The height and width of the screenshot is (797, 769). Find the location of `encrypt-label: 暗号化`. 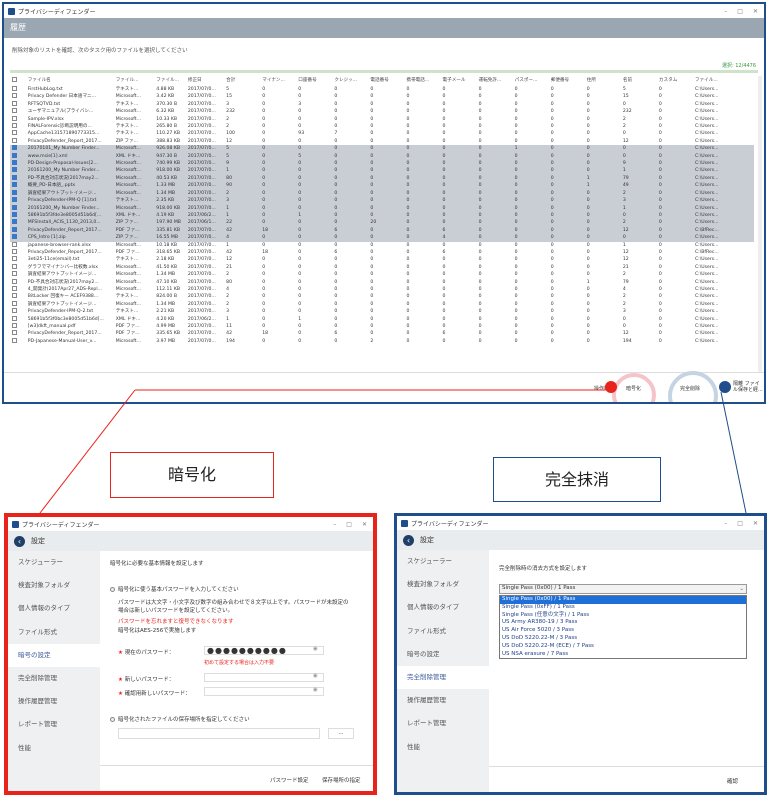

encrypt-label: 暗号化 is located at coordinates (192, 475).